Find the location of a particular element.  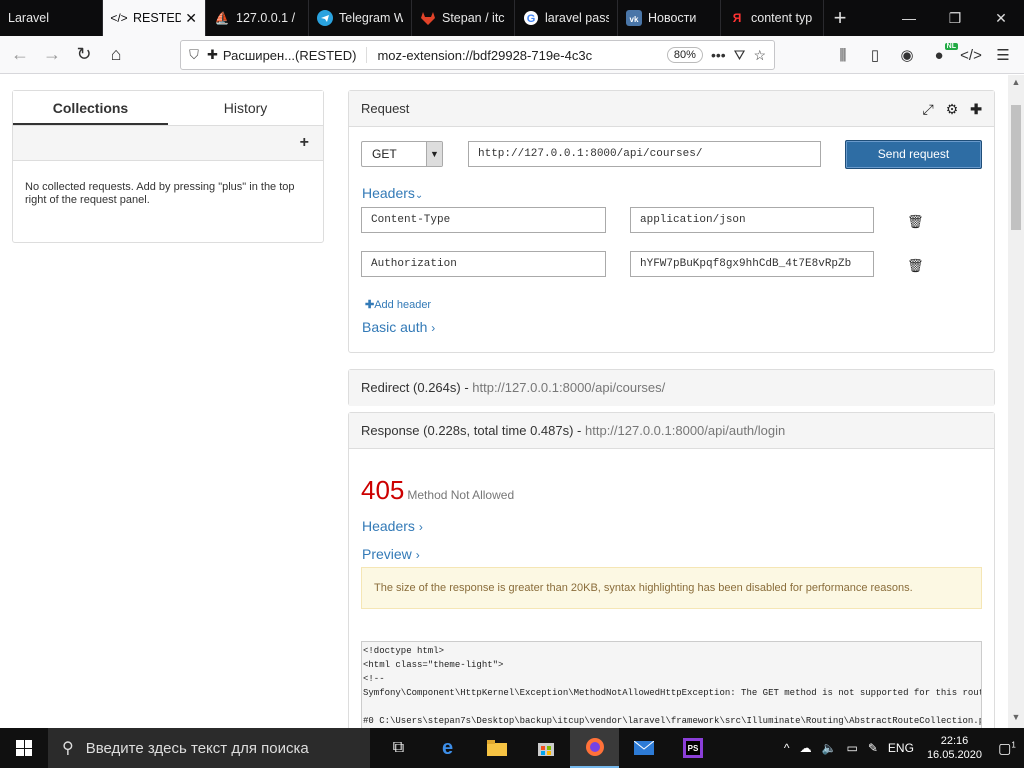

scrollbar-thumb is located at coordinates (1016, 167).